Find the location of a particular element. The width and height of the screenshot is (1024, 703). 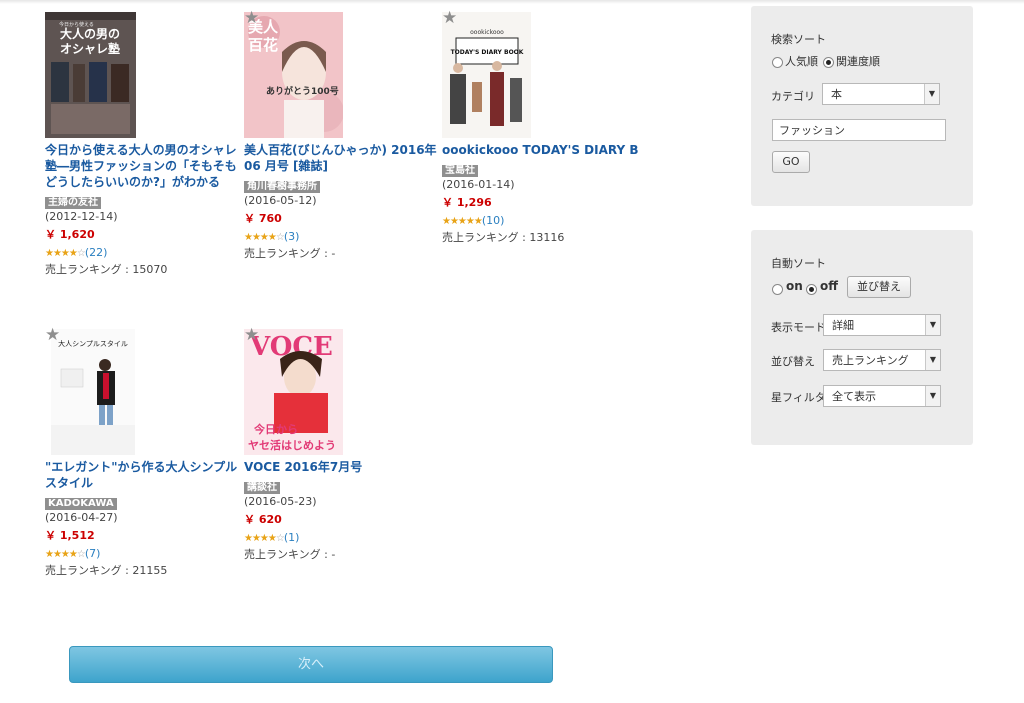

price: ￥ 1,512 is located at coordinates (70, 535).